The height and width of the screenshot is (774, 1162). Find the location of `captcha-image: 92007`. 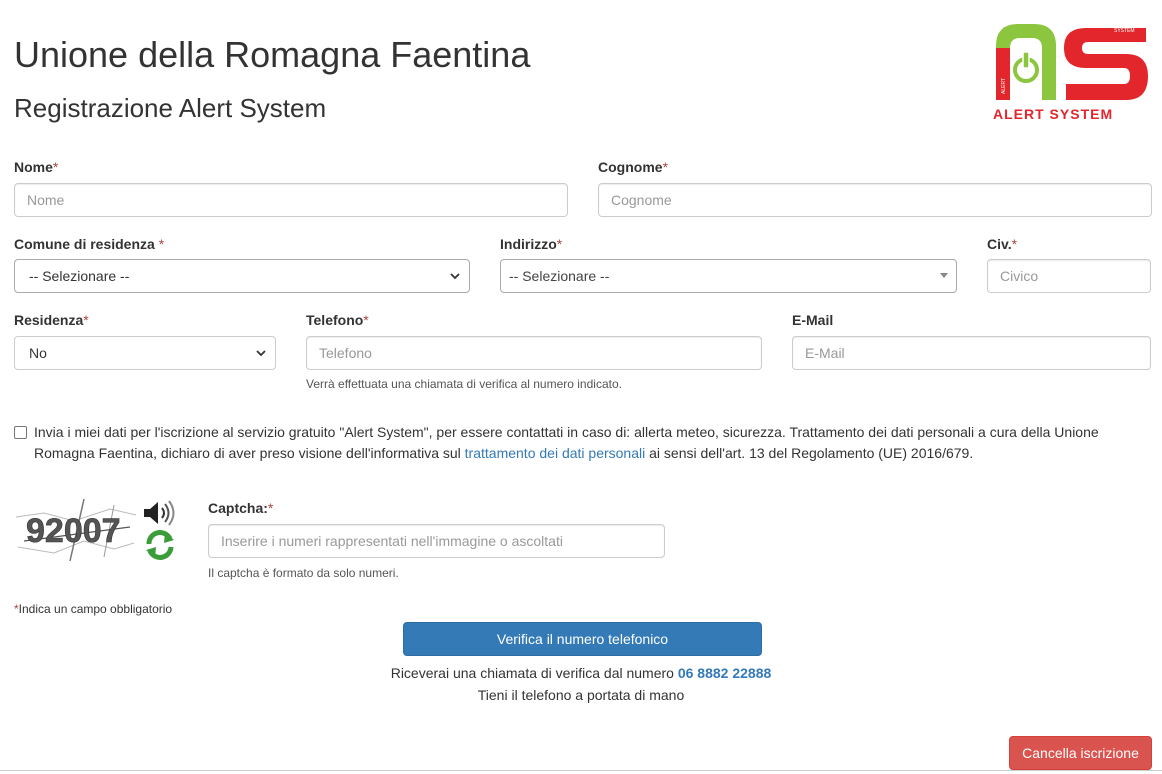

captcha-image: 92007 is located at coordinates (76, 530).